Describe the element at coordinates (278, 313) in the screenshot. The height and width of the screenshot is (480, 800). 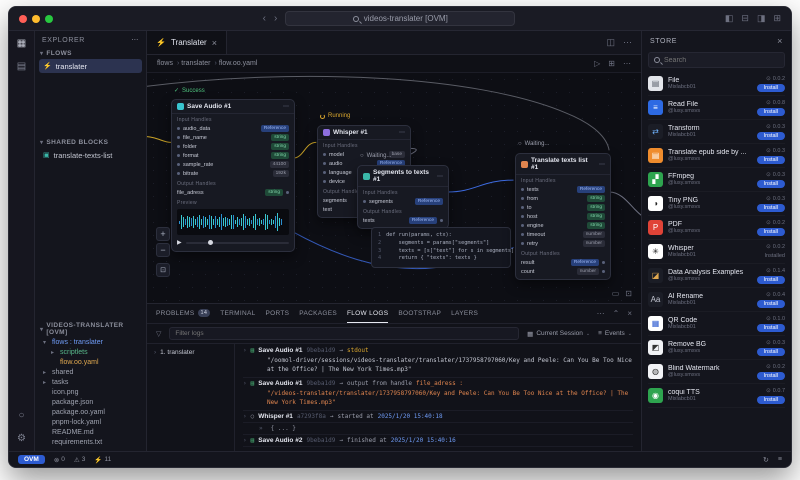
I see `panel-tab: PORTS` at that location.